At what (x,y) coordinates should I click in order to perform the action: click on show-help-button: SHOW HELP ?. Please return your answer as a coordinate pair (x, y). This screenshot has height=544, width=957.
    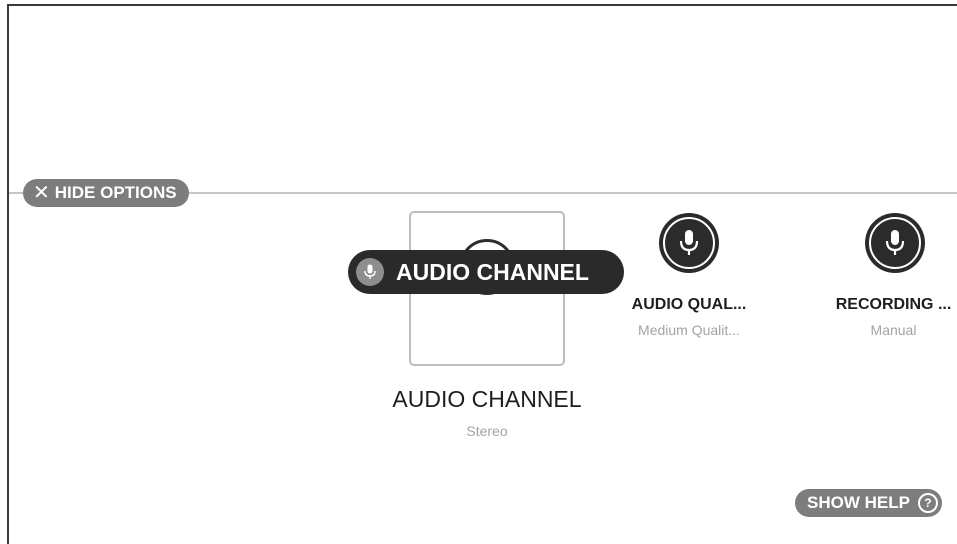
    Looking at the image, I should click on (868, 503).